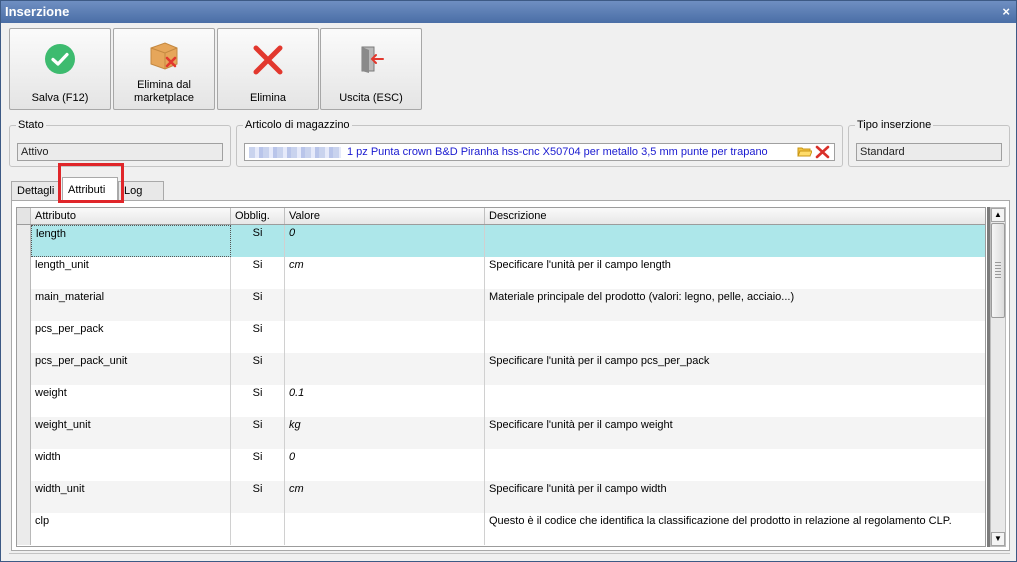  What do you see at coordinates (37, 11) in the screenshot?
I see `window-title: Inserzione` at bounding box center [37, 11].